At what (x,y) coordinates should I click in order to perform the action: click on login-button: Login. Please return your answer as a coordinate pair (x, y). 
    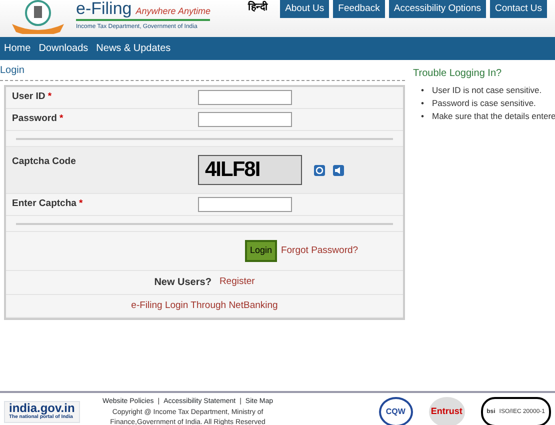
    Looking at the image, I should click on (260, 251).